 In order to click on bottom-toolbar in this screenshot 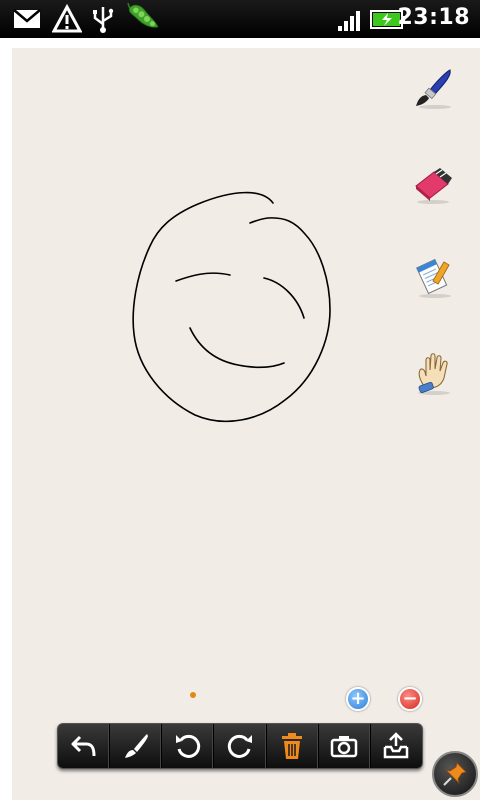, I will do `click(240, 746)`.